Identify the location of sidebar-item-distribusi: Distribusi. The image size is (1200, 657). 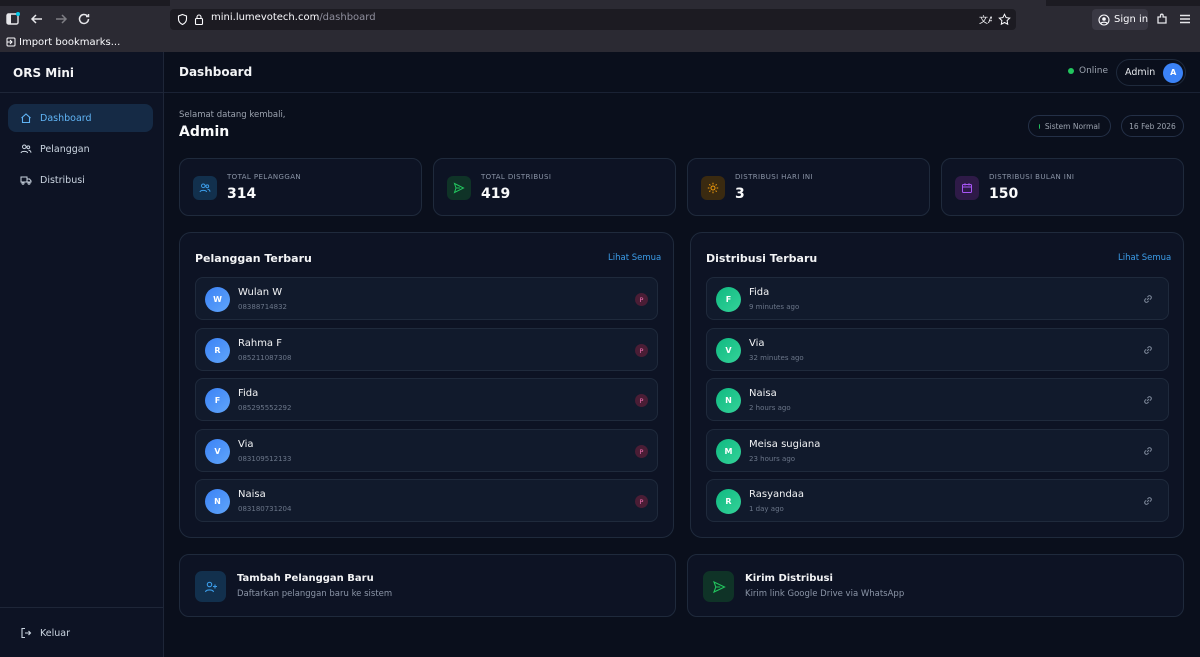
(80, 180).